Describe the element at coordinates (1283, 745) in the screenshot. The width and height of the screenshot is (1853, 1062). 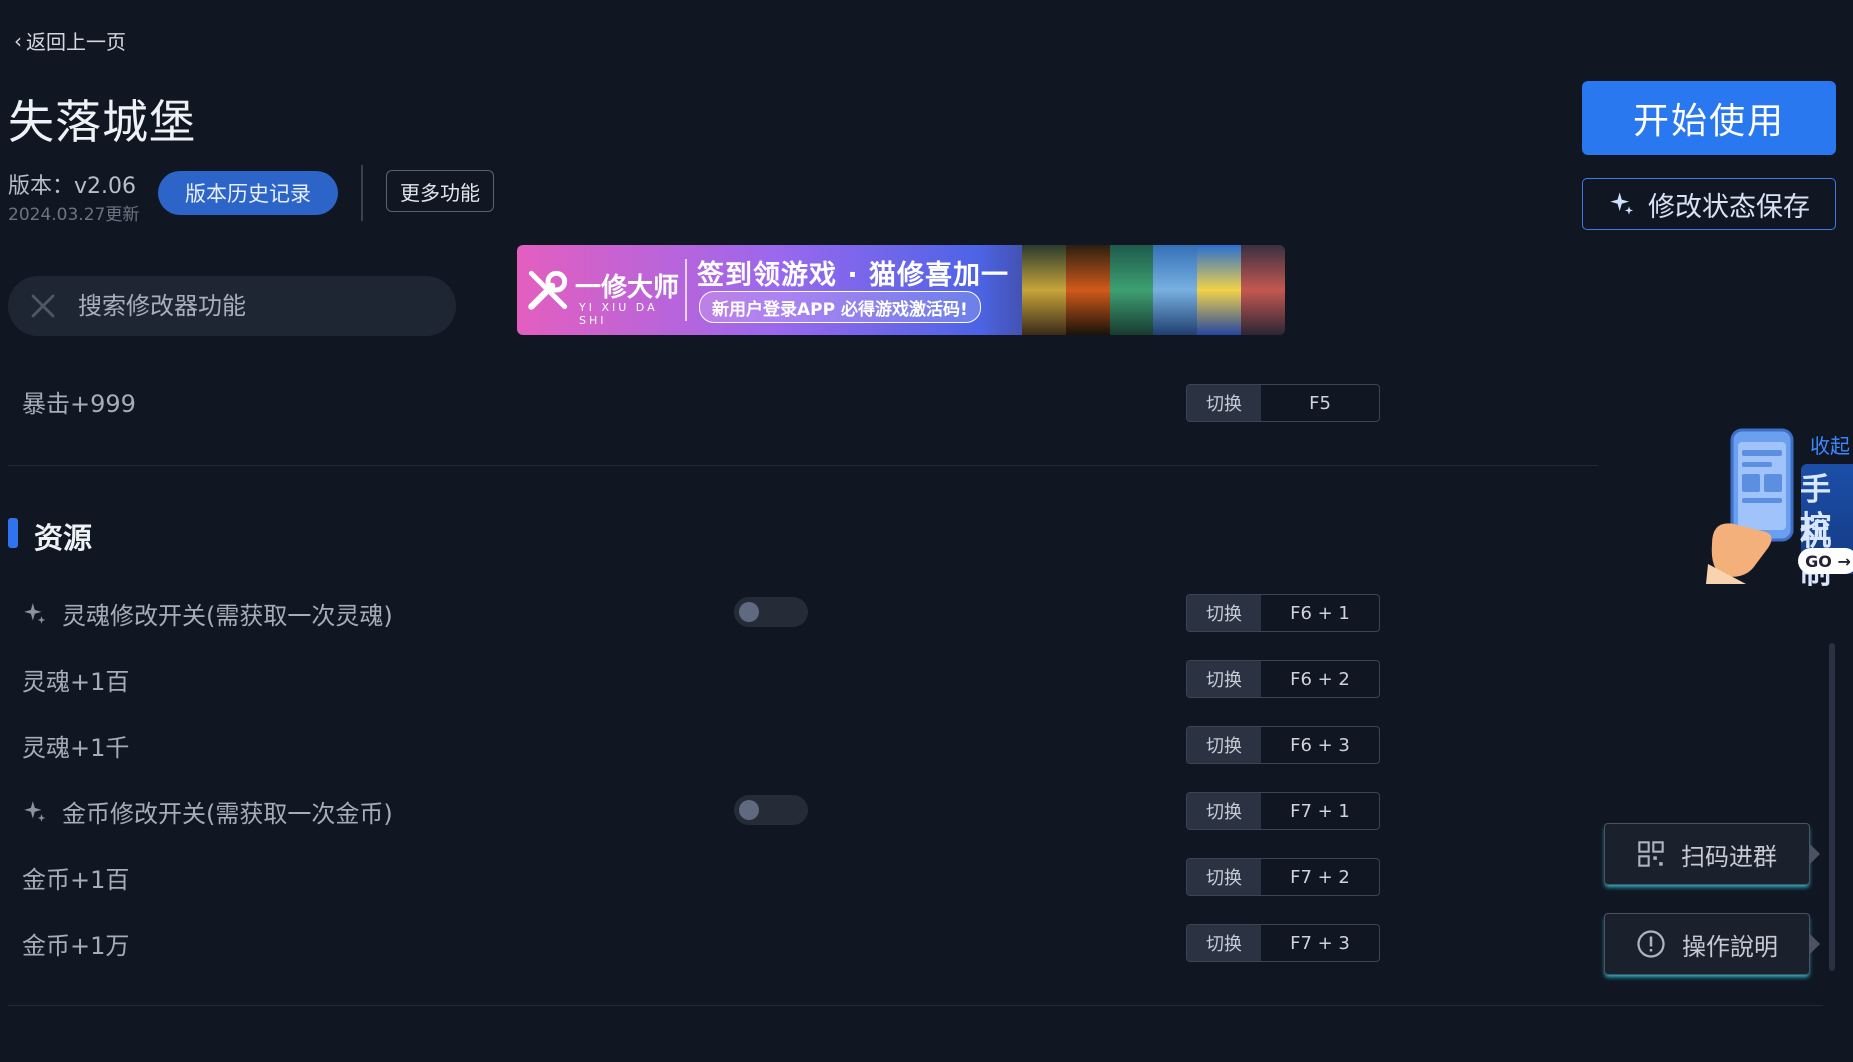
I see `hotkey-control: 切换 F6 + 3` at that location.